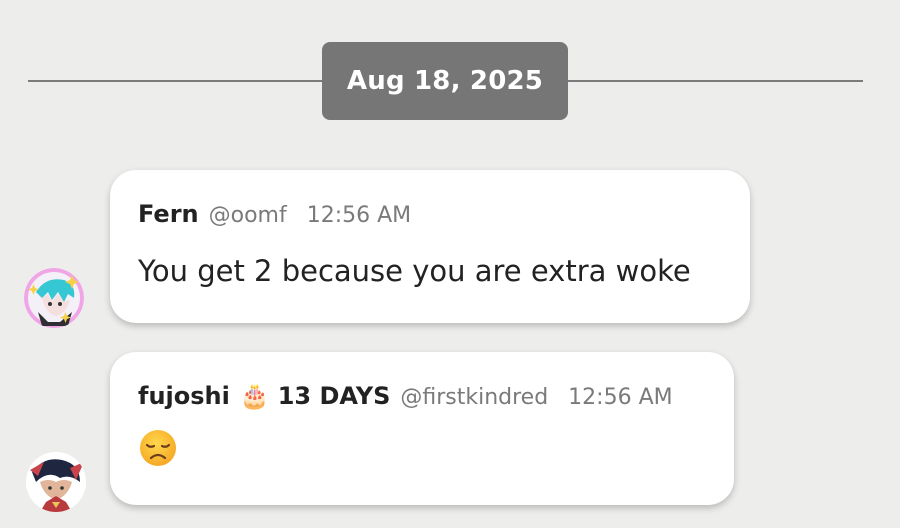 This screenshot has height=528, width=900. I want to click on author-handle: @firstkindred, so click(474, 397).